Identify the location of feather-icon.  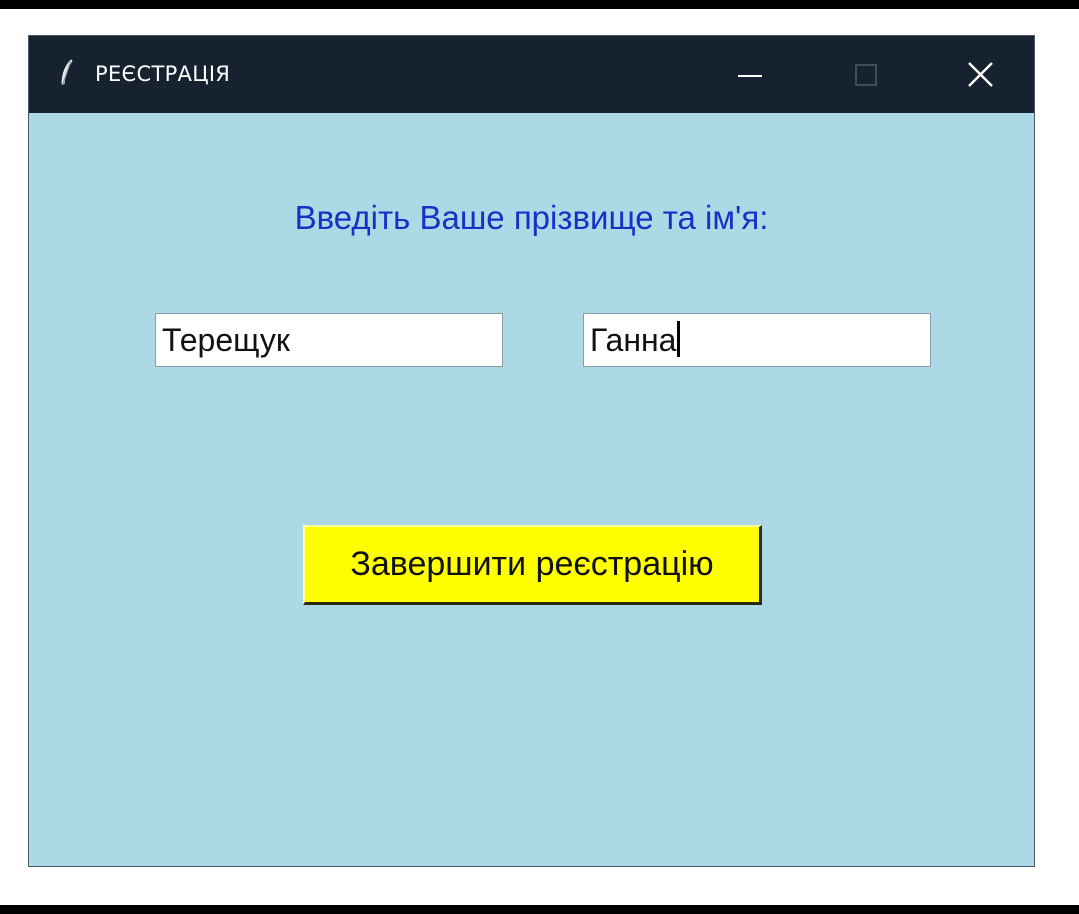
(67, 73).